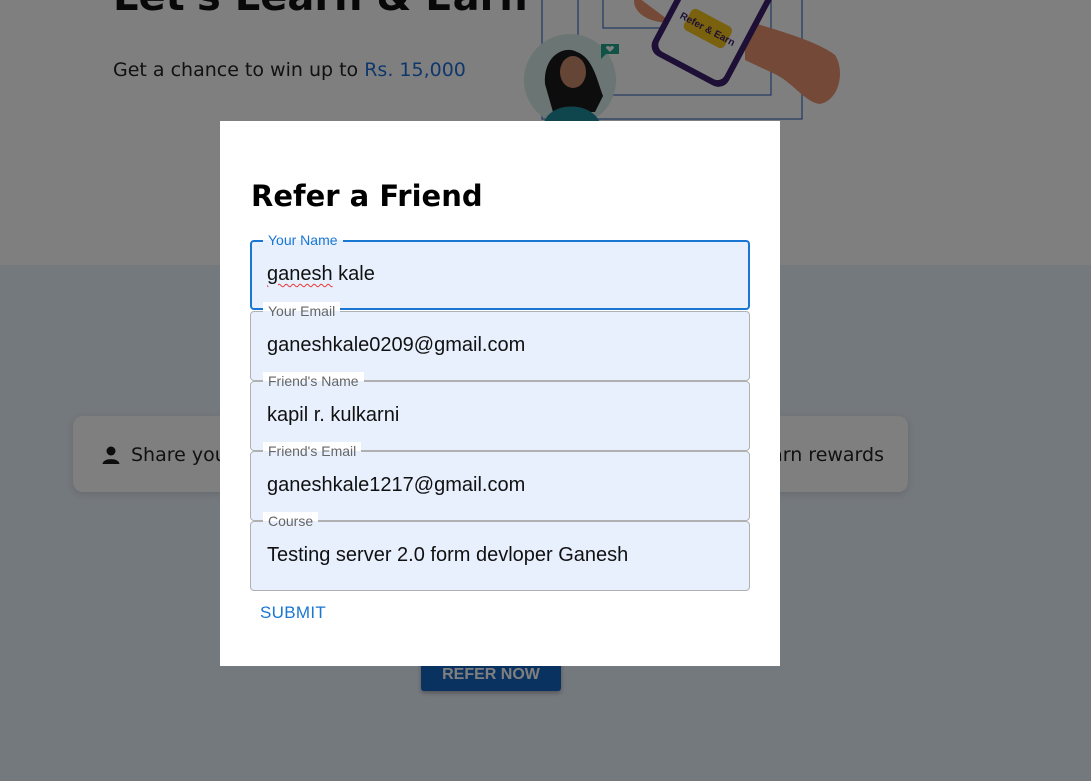 This screenshot has height=781, width=1091. I want to click on your-email-field: Your Email, so click(500, 341).